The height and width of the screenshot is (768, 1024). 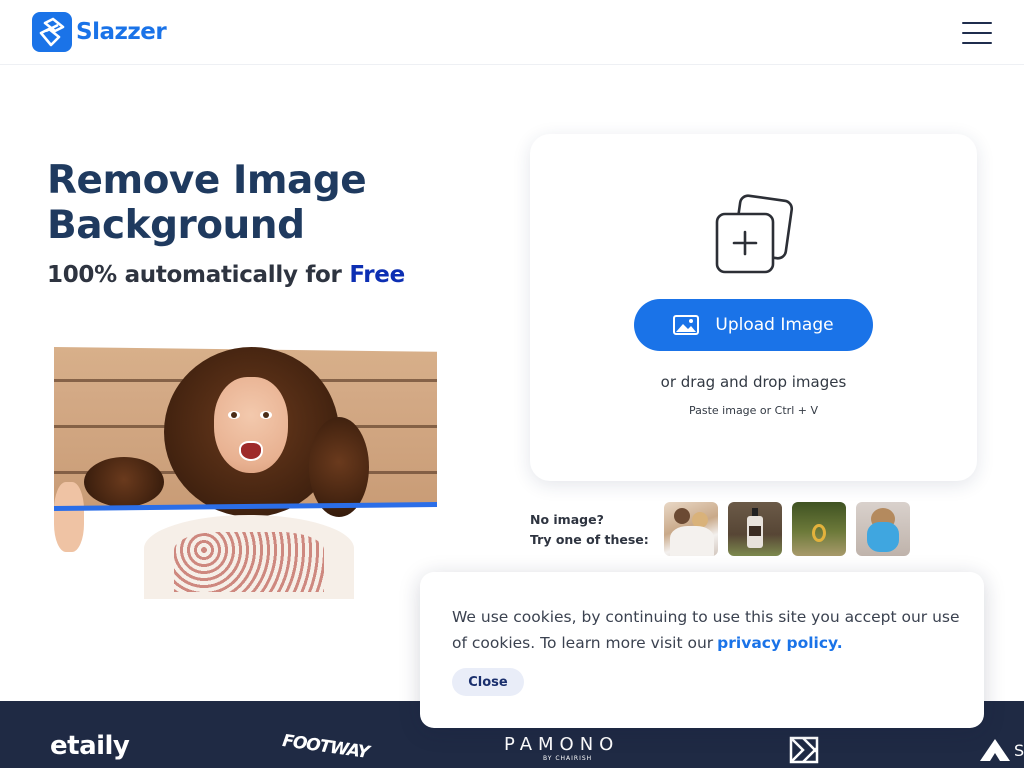 I want to click on demo-image, so click(x=246, y=473).